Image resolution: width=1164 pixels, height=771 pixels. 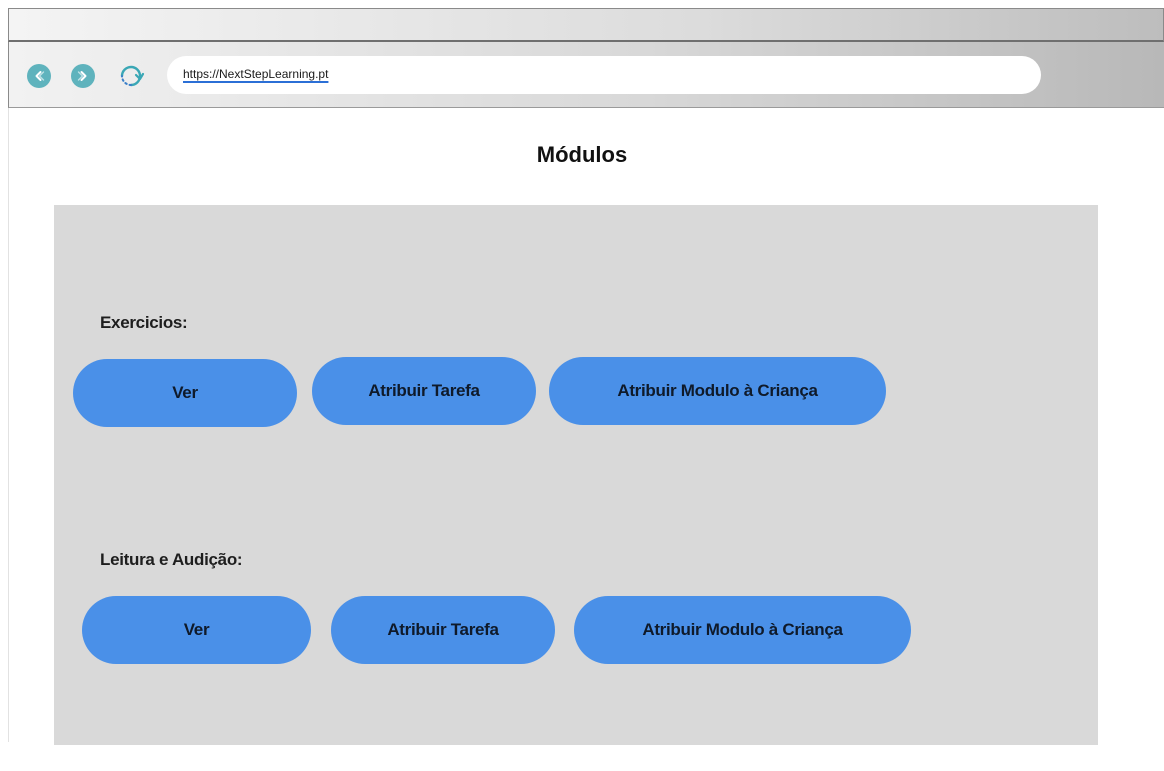 I want to click on exercises-assign-task-button: Atribuir Tarefa, so click(x=424, y=391).